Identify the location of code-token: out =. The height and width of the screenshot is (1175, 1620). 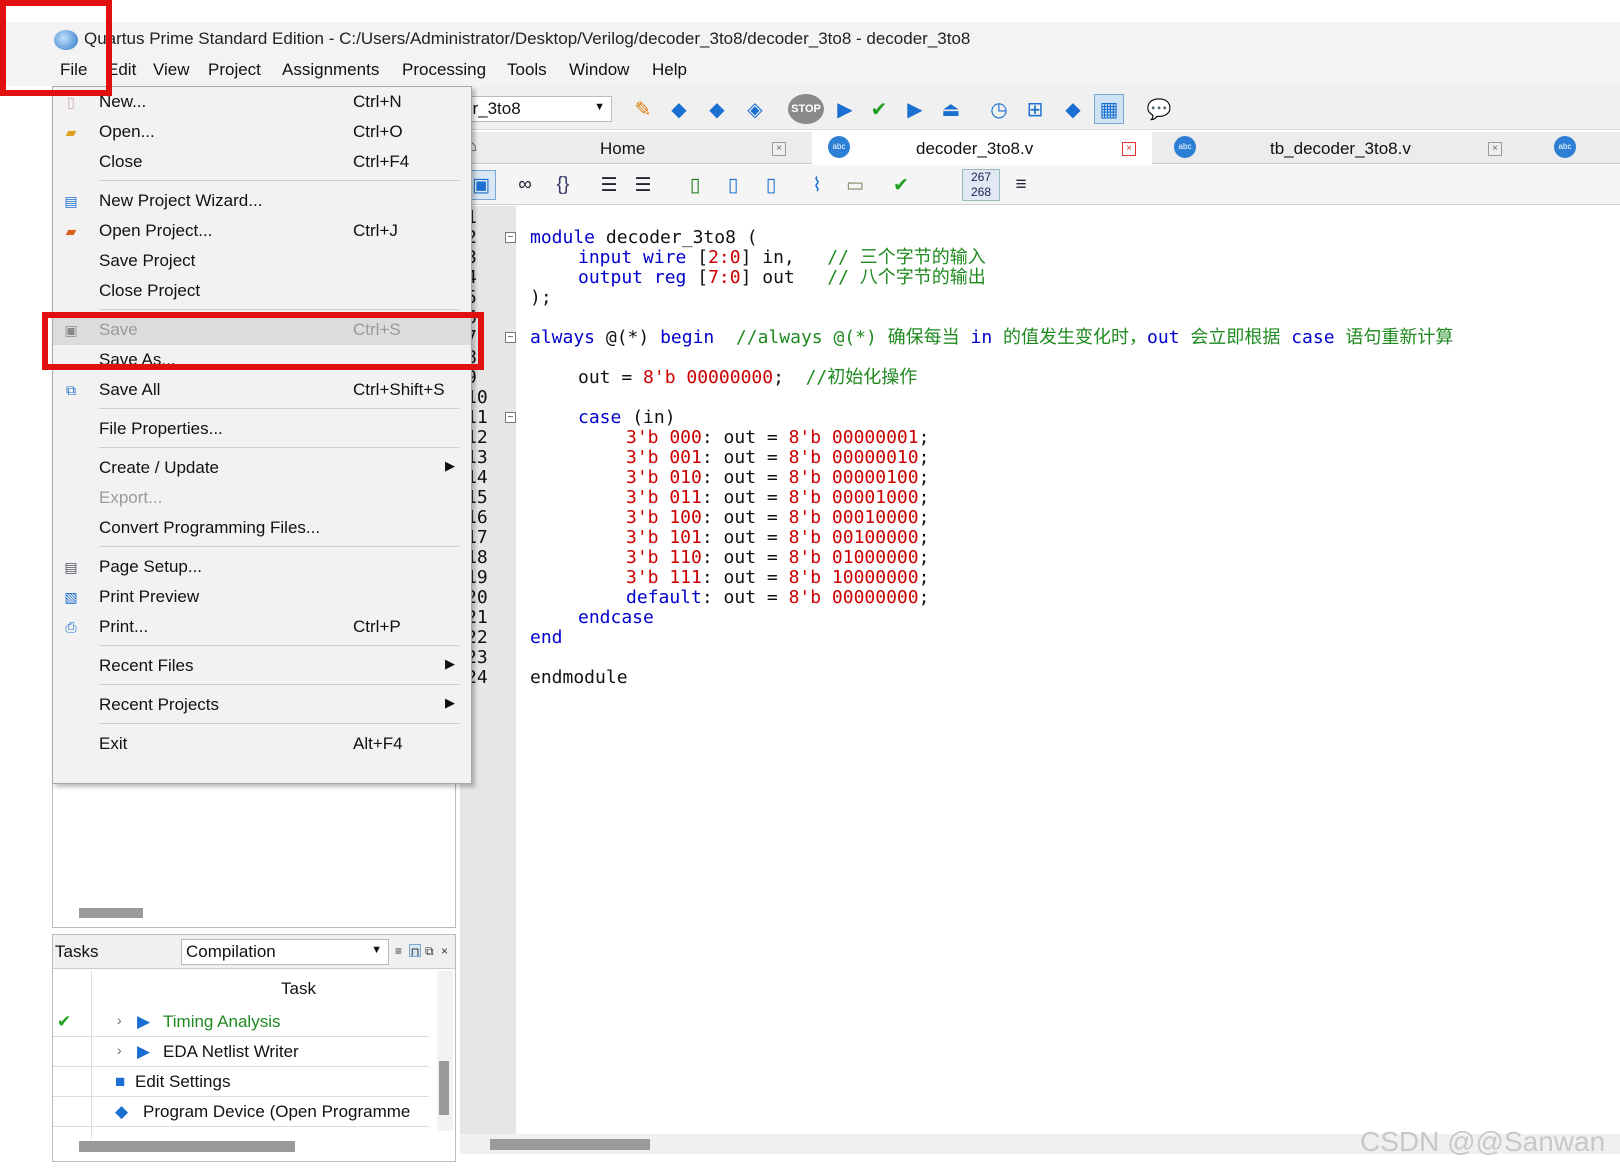
(611, 377).